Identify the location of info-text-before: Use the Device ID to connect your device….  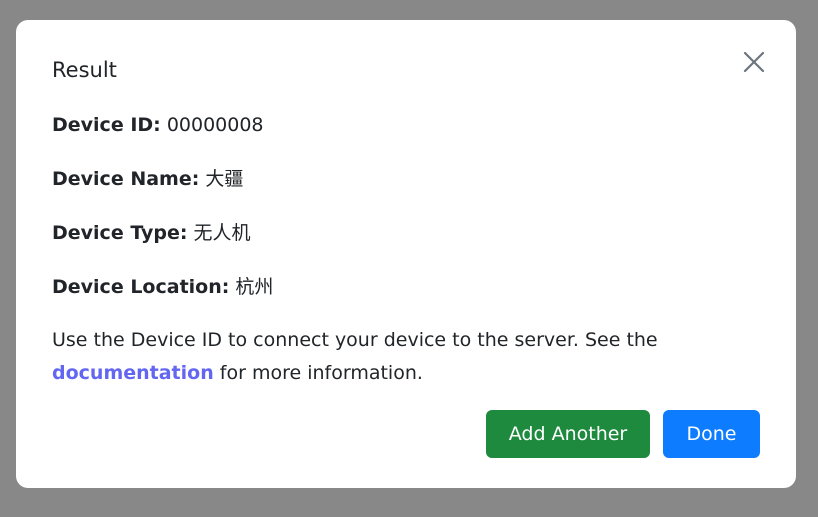
(355, 340).